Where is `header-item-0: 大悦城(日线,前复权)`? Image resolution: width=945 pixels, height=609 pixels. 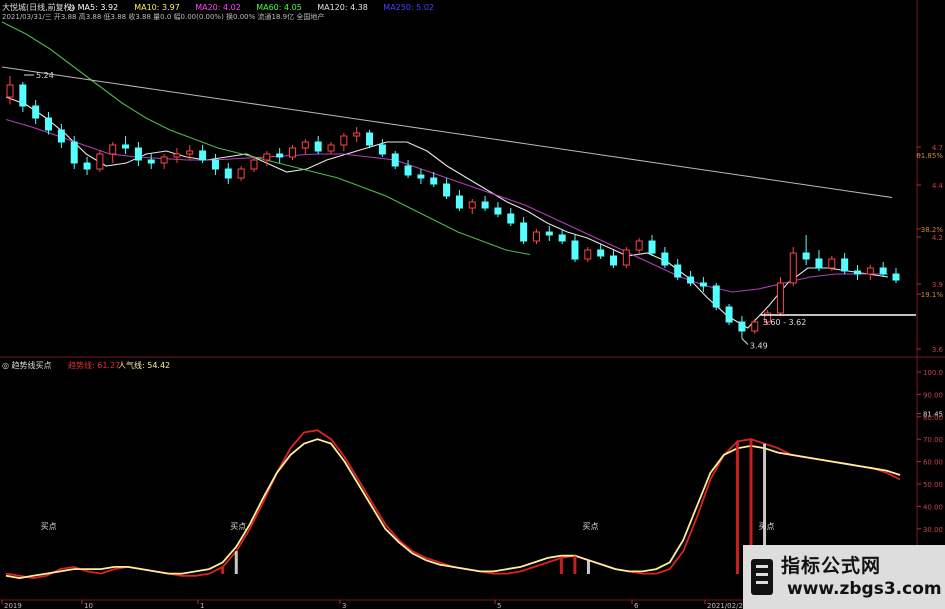
header-item-0: 大悦城(日线,前复权) is located at coordinates (38, 7).